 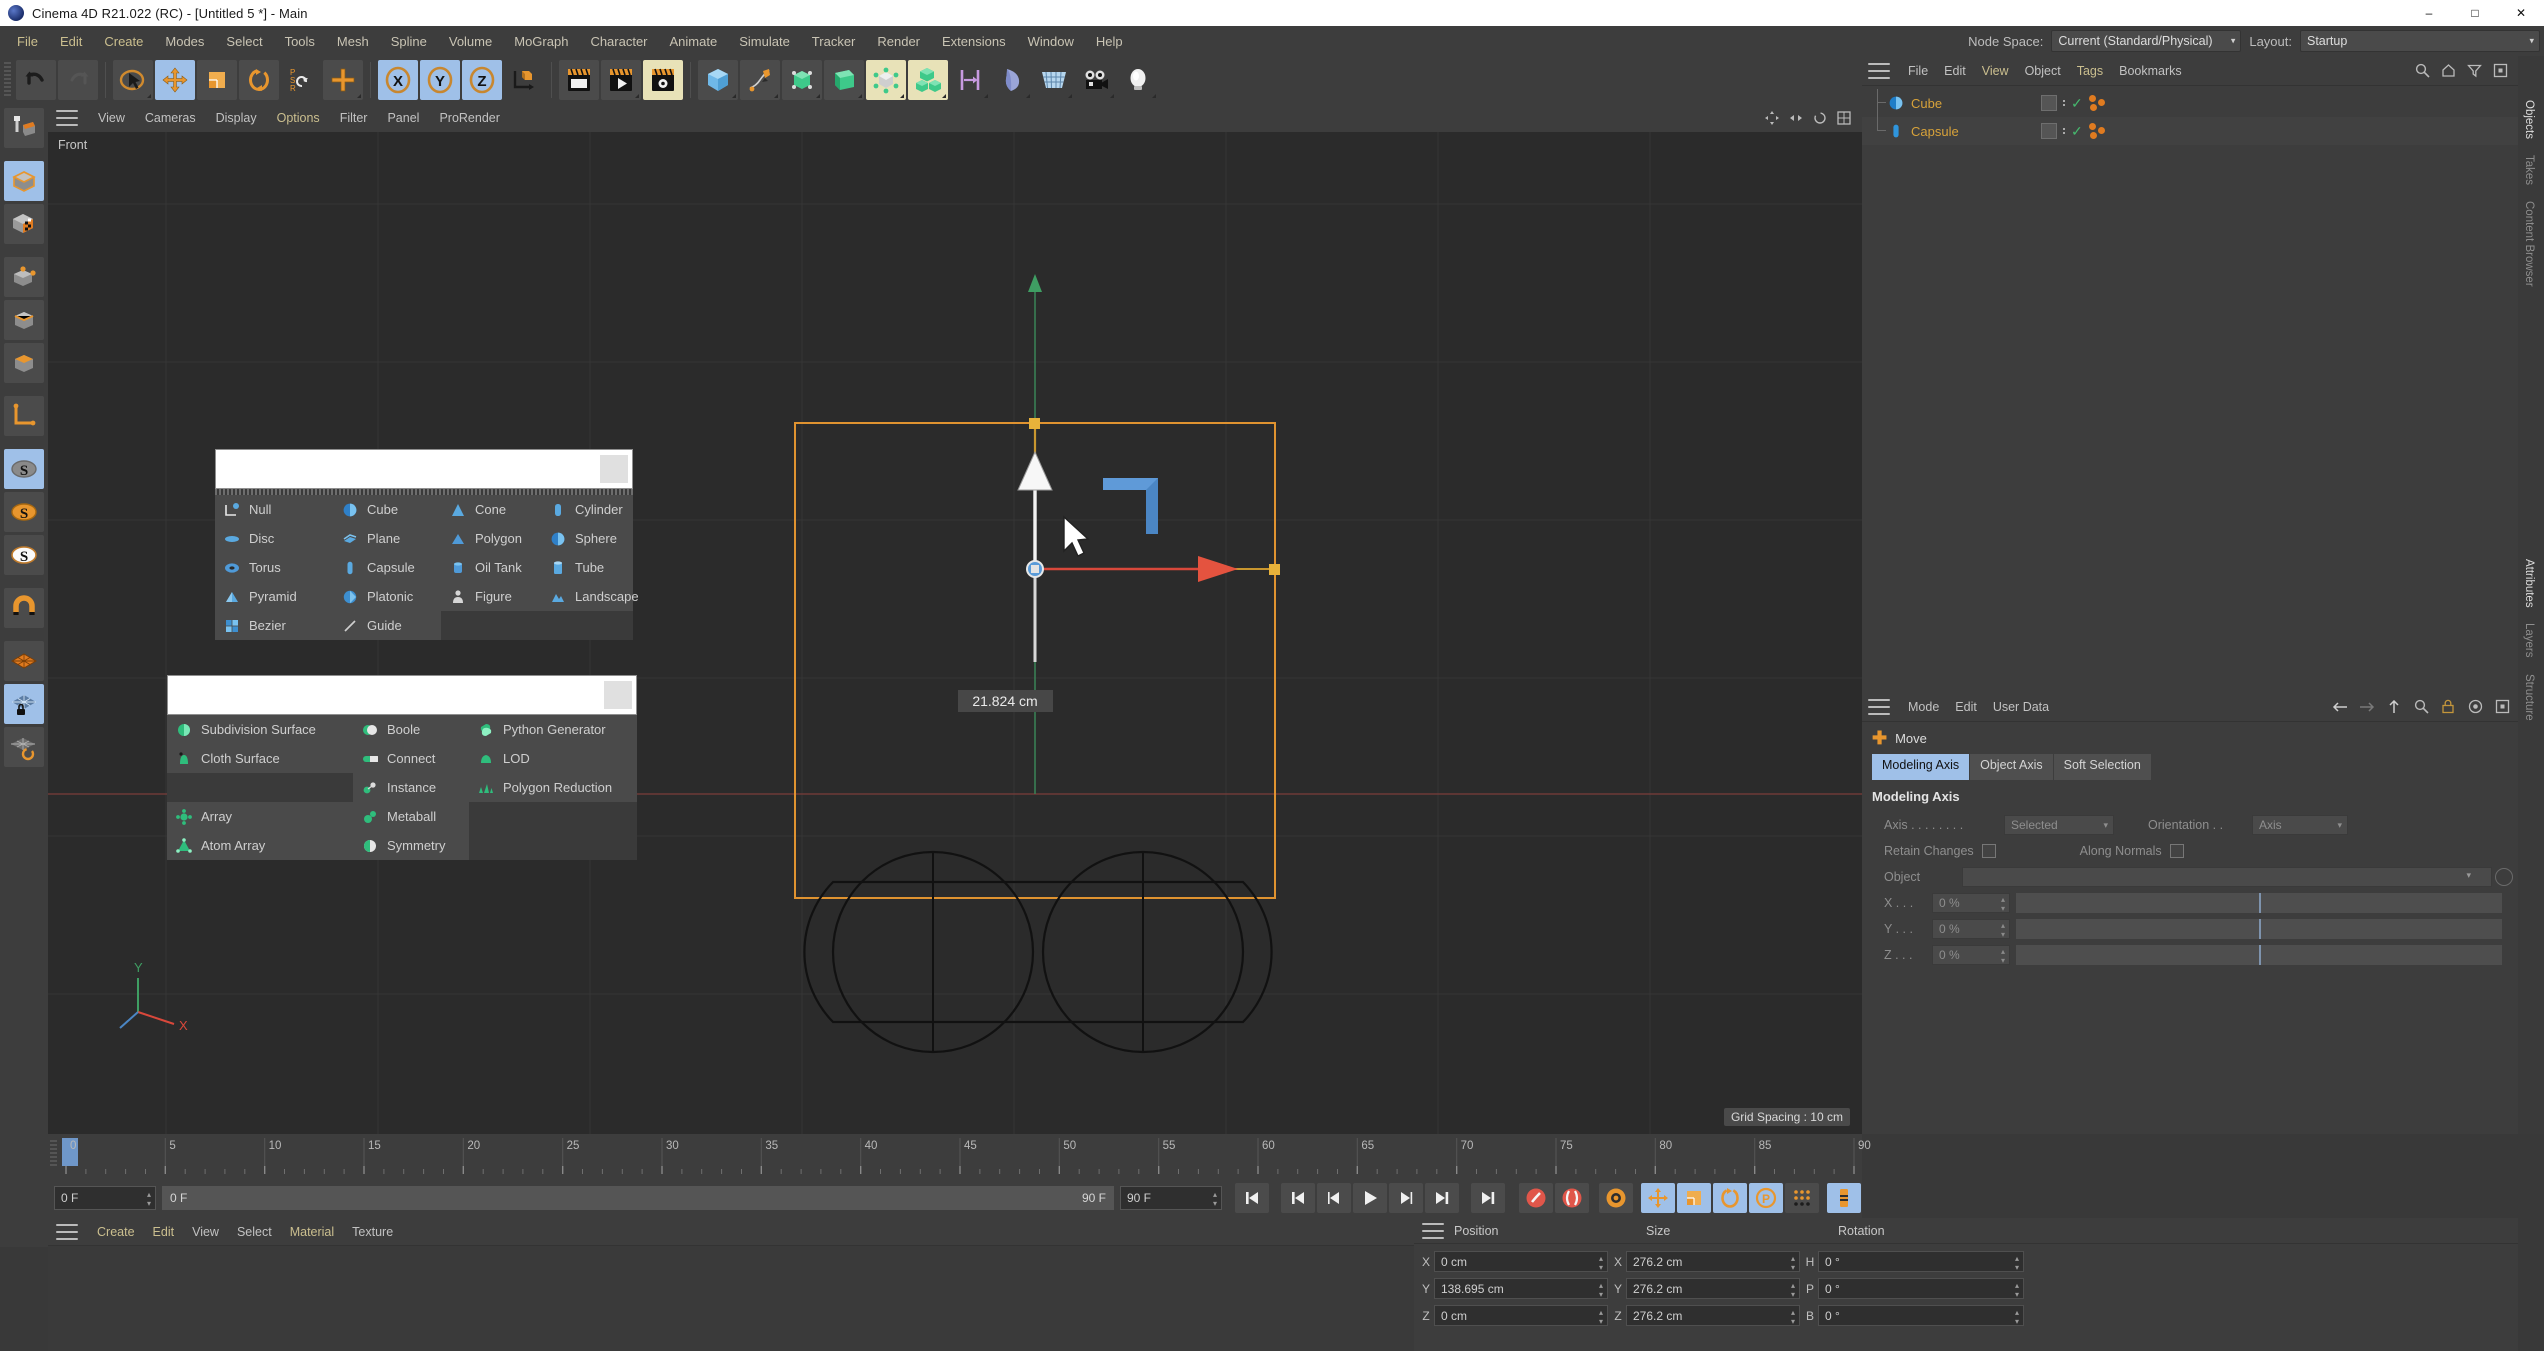 What do you see at coordinates (1995, 71) in the screenshot?
I see `object-manager-menu-view: View` at bounding box center [1995, 71].